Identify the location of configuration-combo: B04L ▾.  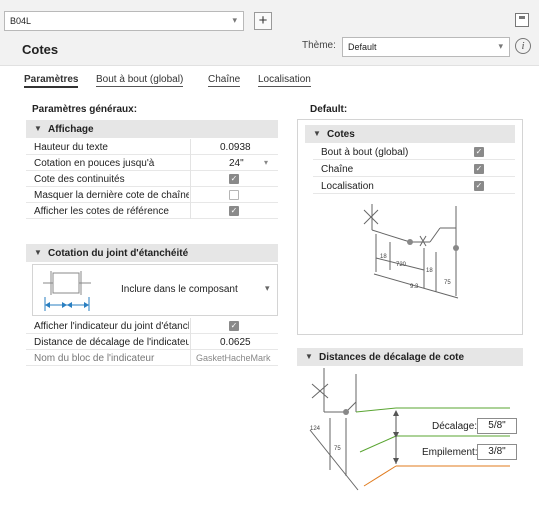
(124, 21).